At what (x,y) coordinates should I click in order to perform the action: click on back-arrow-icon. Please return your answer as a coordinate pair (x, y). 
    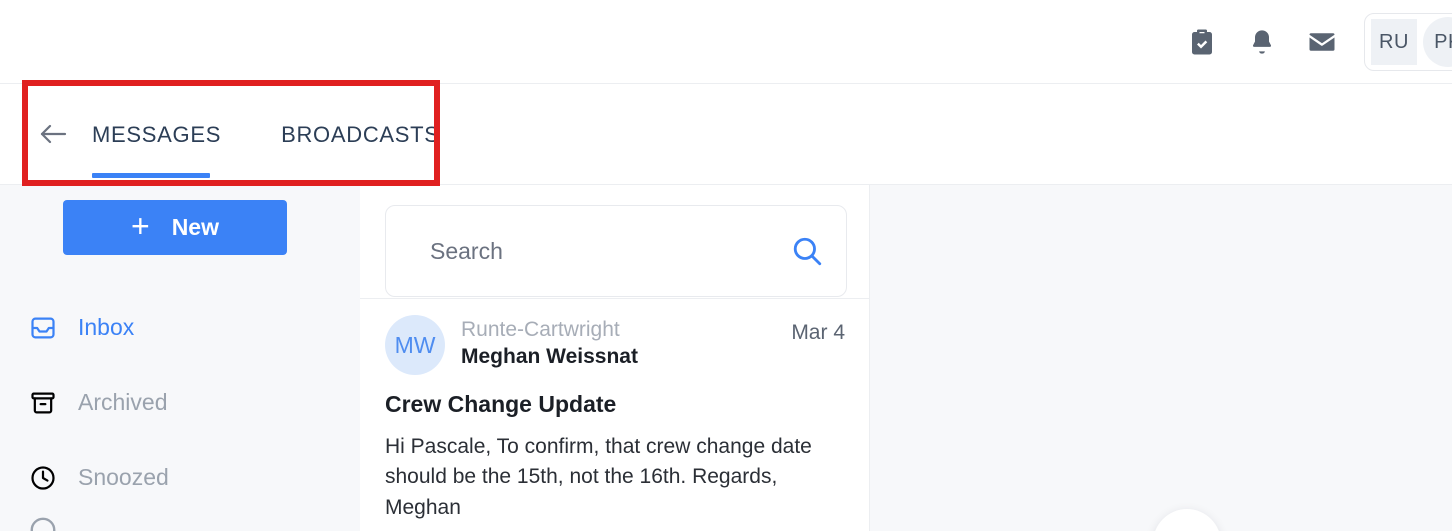
    Looking at the image, I should click on (53, 134).